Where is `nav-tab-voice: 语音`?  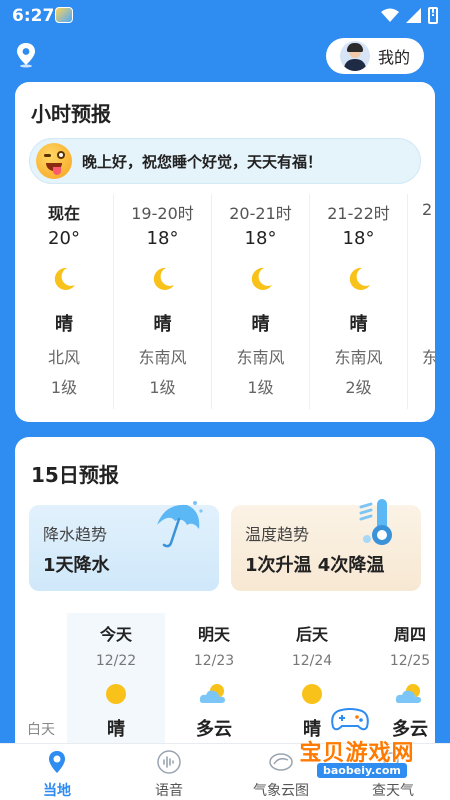
nav-tab-voice: 语音 is located at coordinates (169, 772).